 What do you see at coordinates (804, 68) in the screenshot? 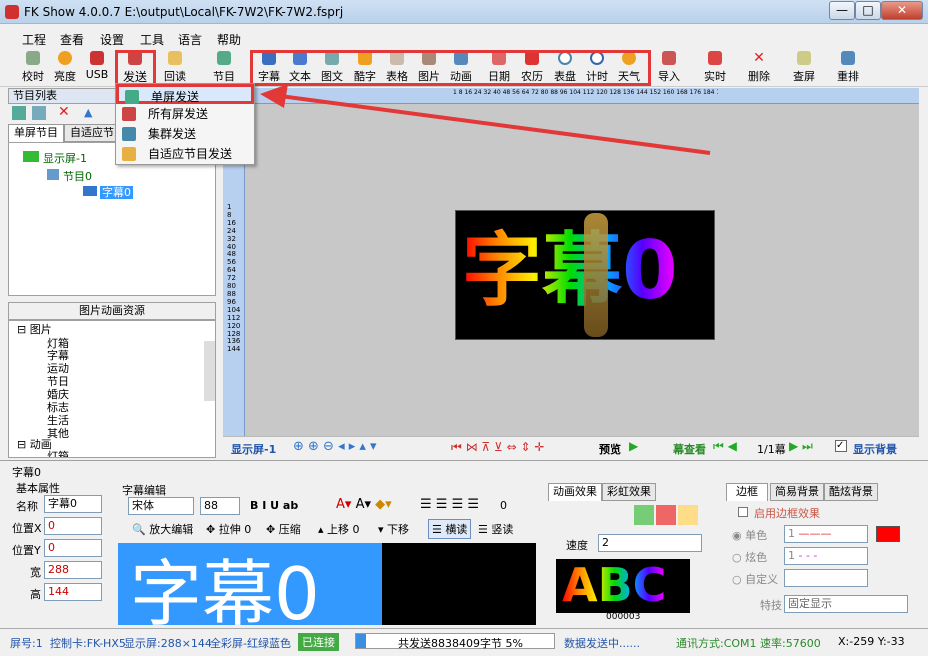
I see `check-screen-button: 查屏` at bounding box center [804, 68].